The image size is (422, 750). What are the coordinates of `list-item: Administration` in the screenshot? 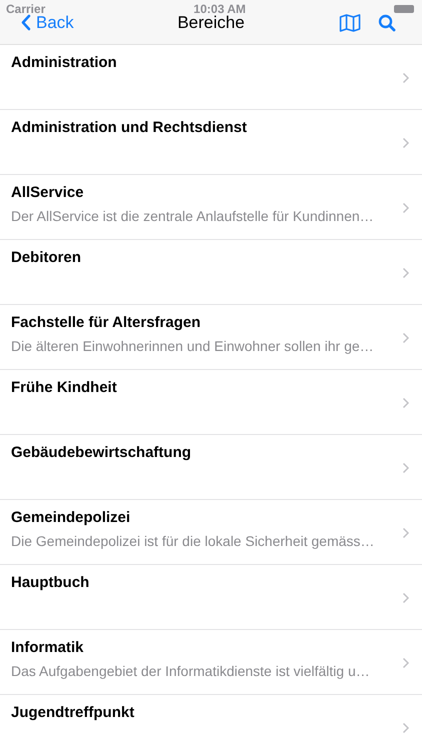 It's located at (211, 77).